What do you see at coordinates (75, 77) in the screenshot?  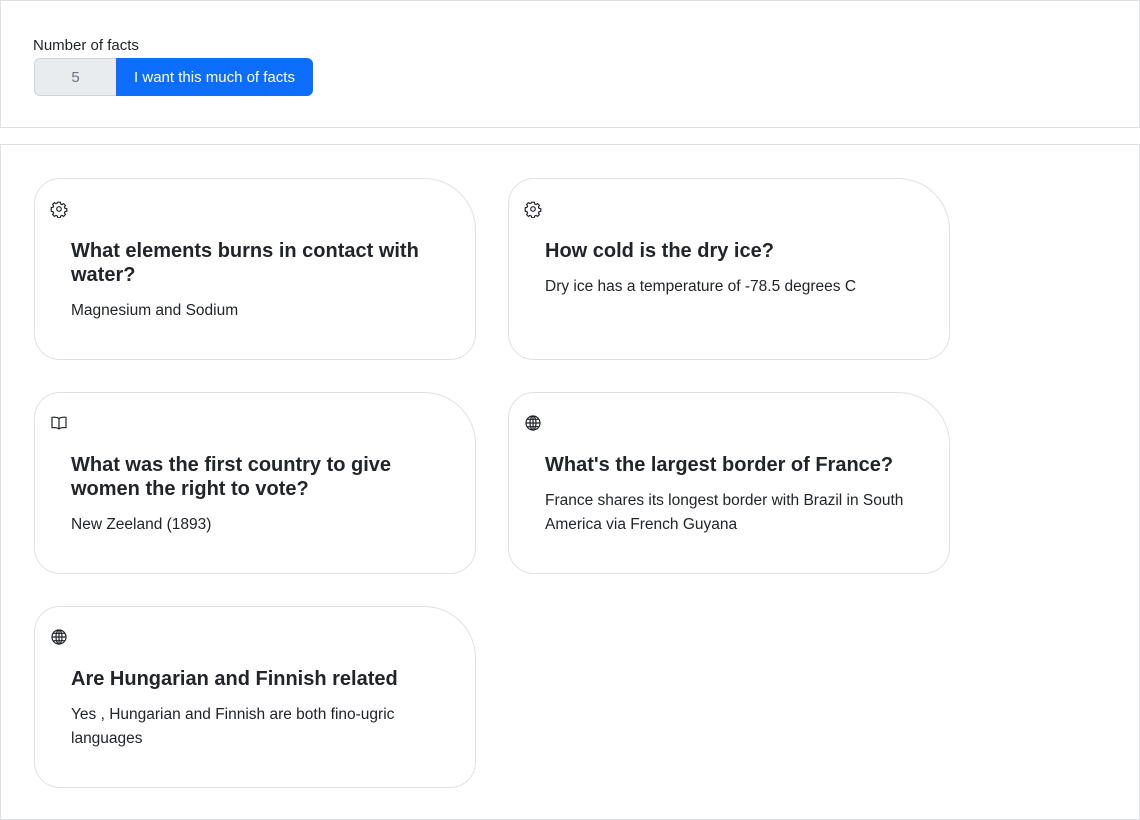 I see `facts-count-input` at bounding box center [75, 77].